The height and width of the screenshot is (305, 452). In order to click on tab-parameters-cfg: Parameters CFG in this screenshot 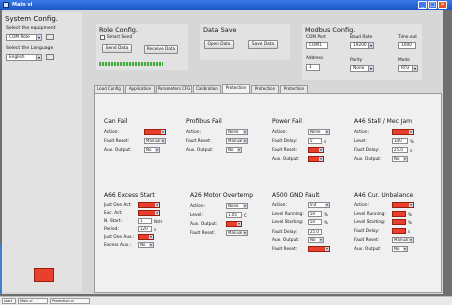, I will do `click(174, 89)`.